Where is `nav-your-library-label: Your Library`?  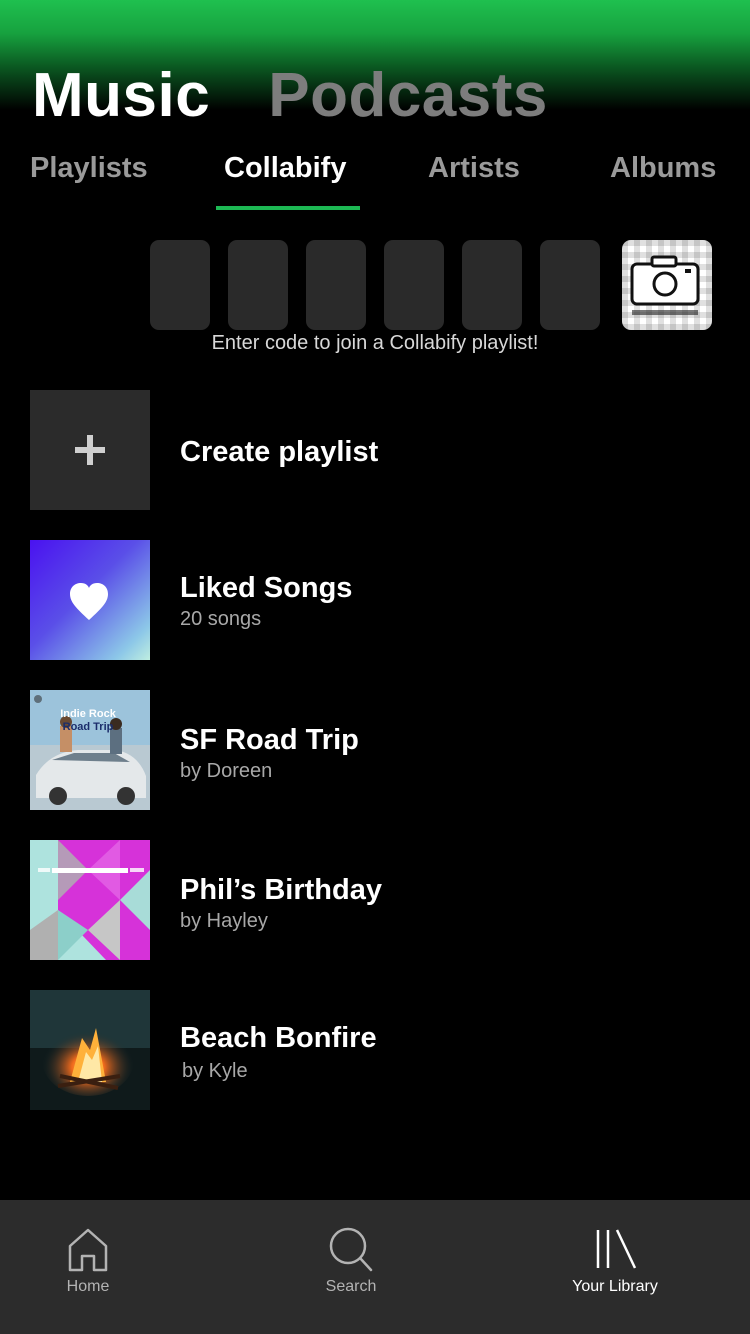
nav-your-library-label: Your Library is located at coordinates (615, 1286).